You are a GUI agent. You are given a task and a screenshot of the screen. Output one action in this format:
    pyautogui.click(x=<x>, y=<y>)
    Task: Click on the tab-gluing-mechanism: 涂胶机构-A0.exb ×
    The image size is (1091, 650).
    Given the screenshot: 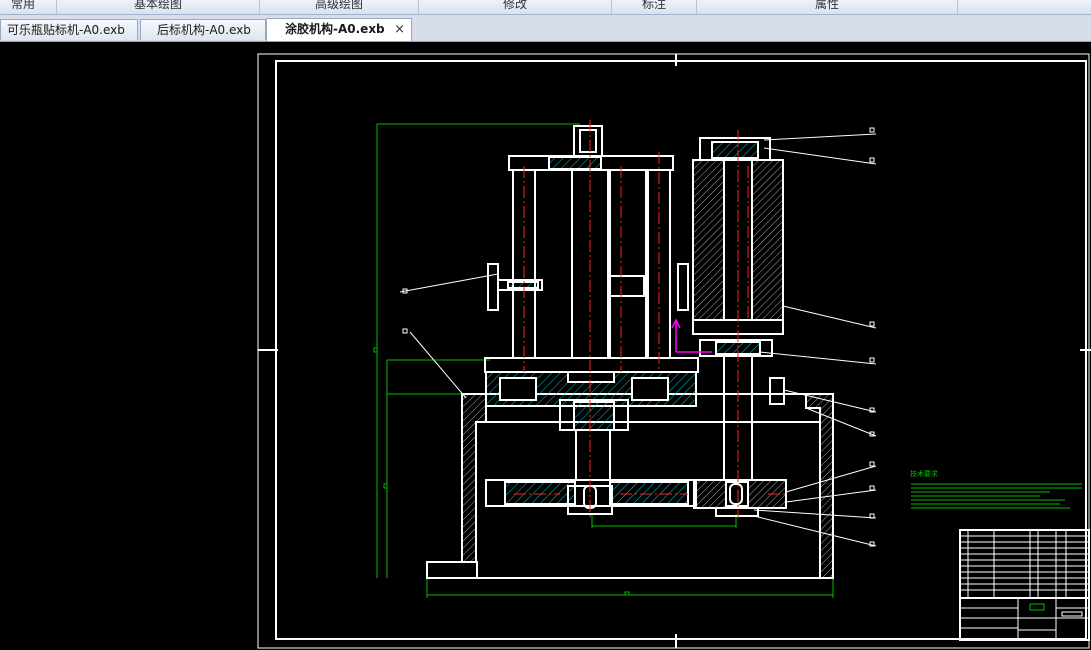 What is the action you would take?
    pyautogui.click(x=339, y=29)
    